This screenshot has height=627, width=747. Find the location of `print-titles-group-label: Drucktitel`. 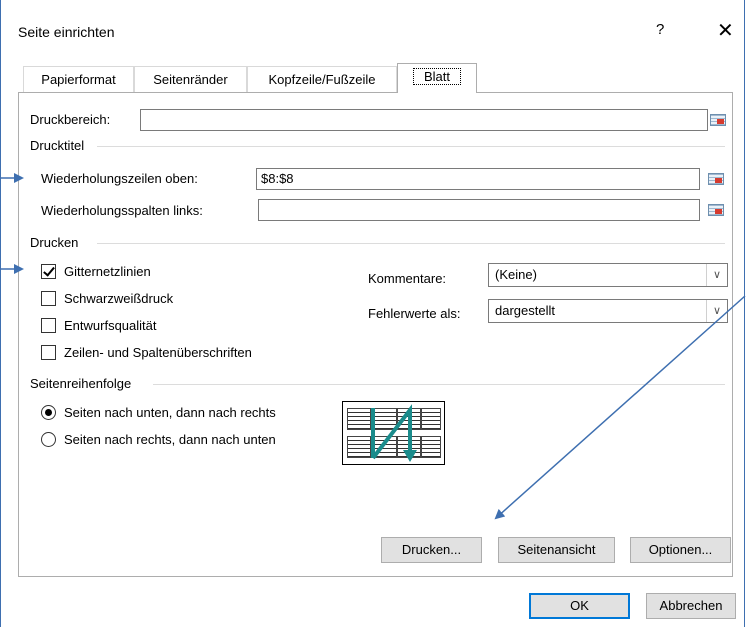

print-titles-group-label: Drucktitel is located at coordinates (57, 145).